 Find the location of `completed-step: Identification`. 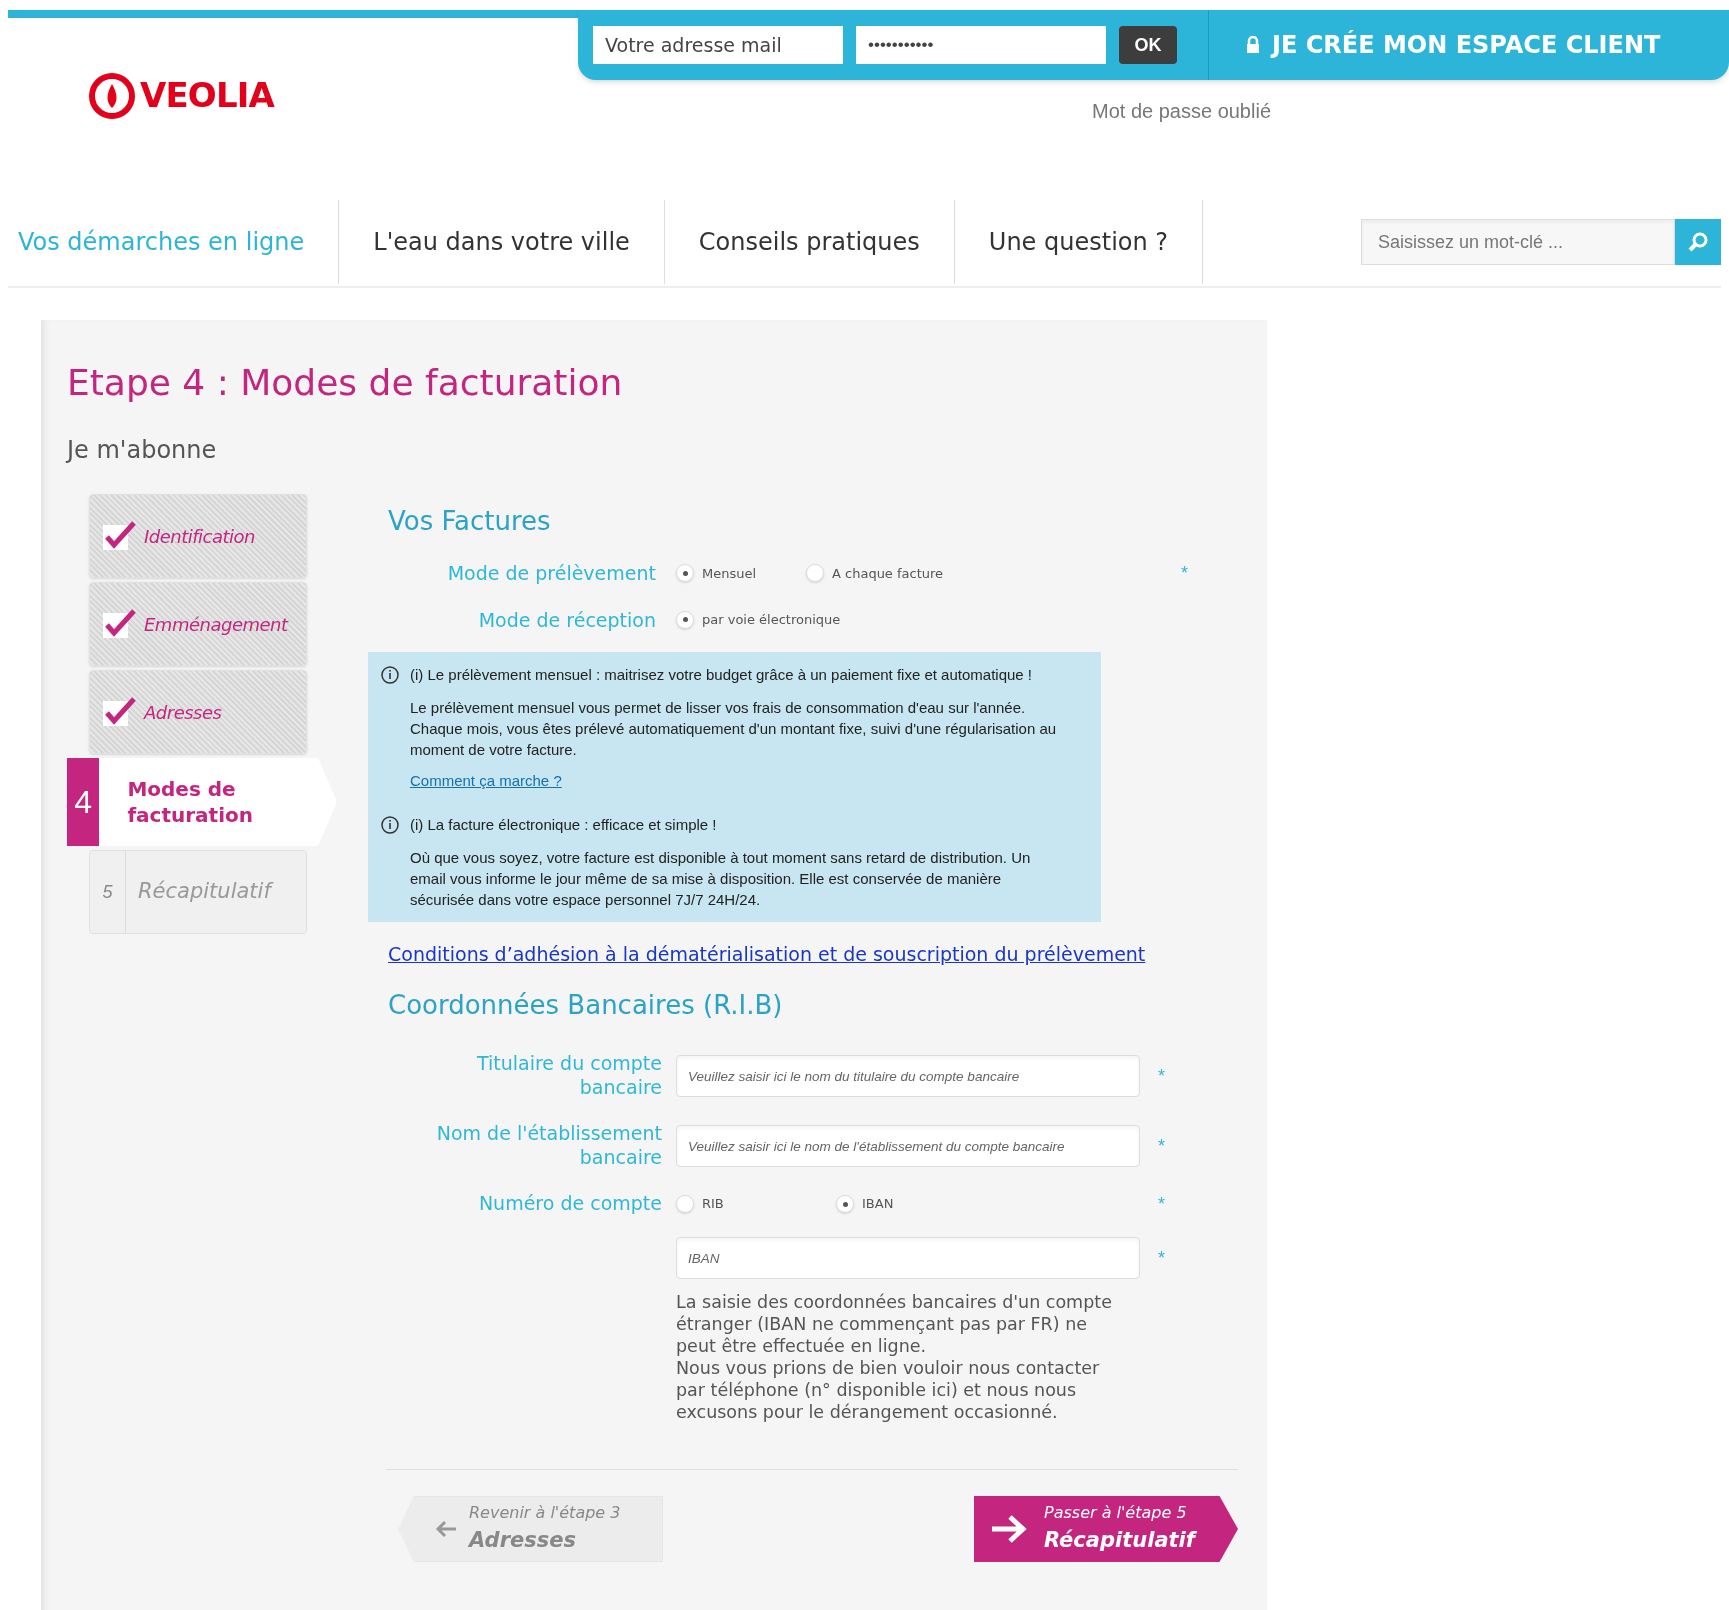

completed-step: Identification is located at coordinates (198, 536).